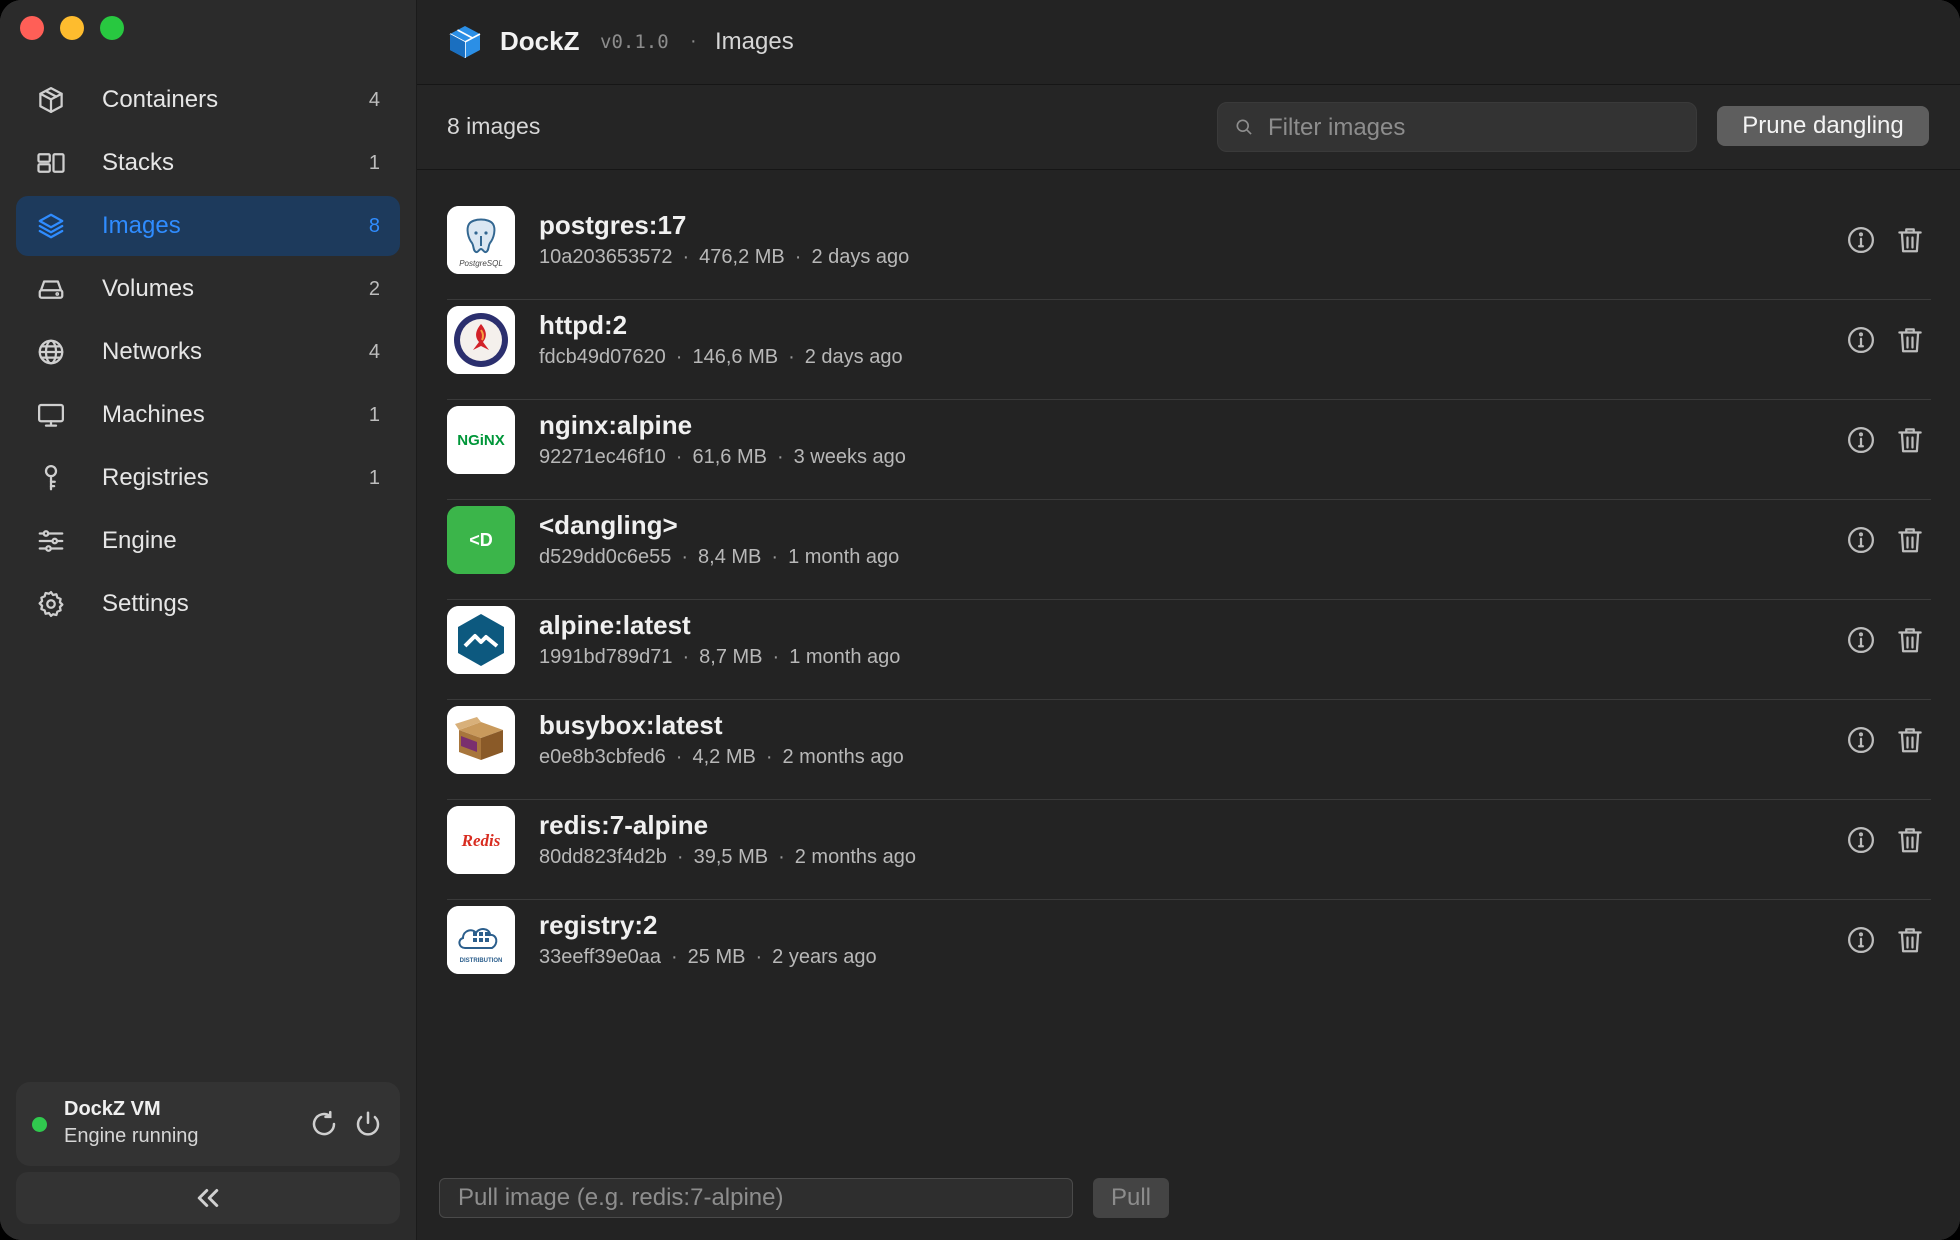 The height and width of the screenshot is (1240, 1960). I want to click on key-icon, so click(51, 478).